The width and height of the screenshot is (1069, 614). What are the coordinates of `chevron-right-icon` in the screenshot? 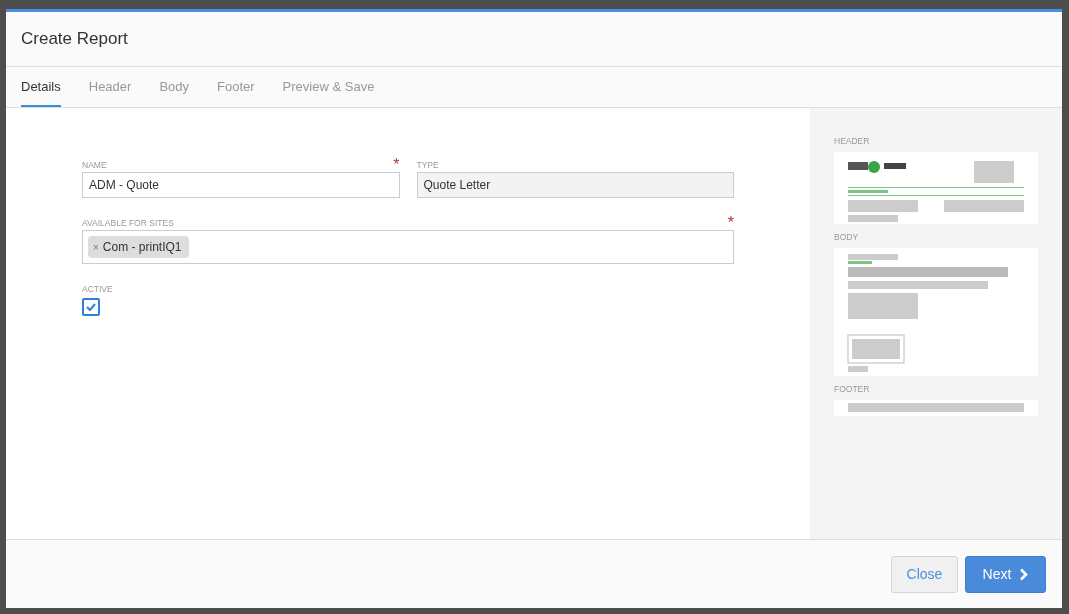 It's located at (1024, 574).